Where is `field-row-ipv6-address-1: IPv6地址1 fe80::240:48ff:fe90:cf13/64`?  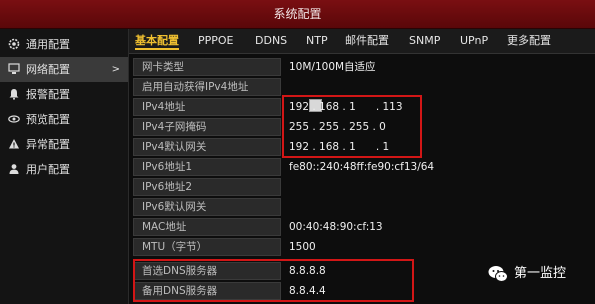
field-row-ipv6-address-1: IPv6地址1 fe80::240:48ff:fe90:cf13/64 is located at coordinates (364, 167).